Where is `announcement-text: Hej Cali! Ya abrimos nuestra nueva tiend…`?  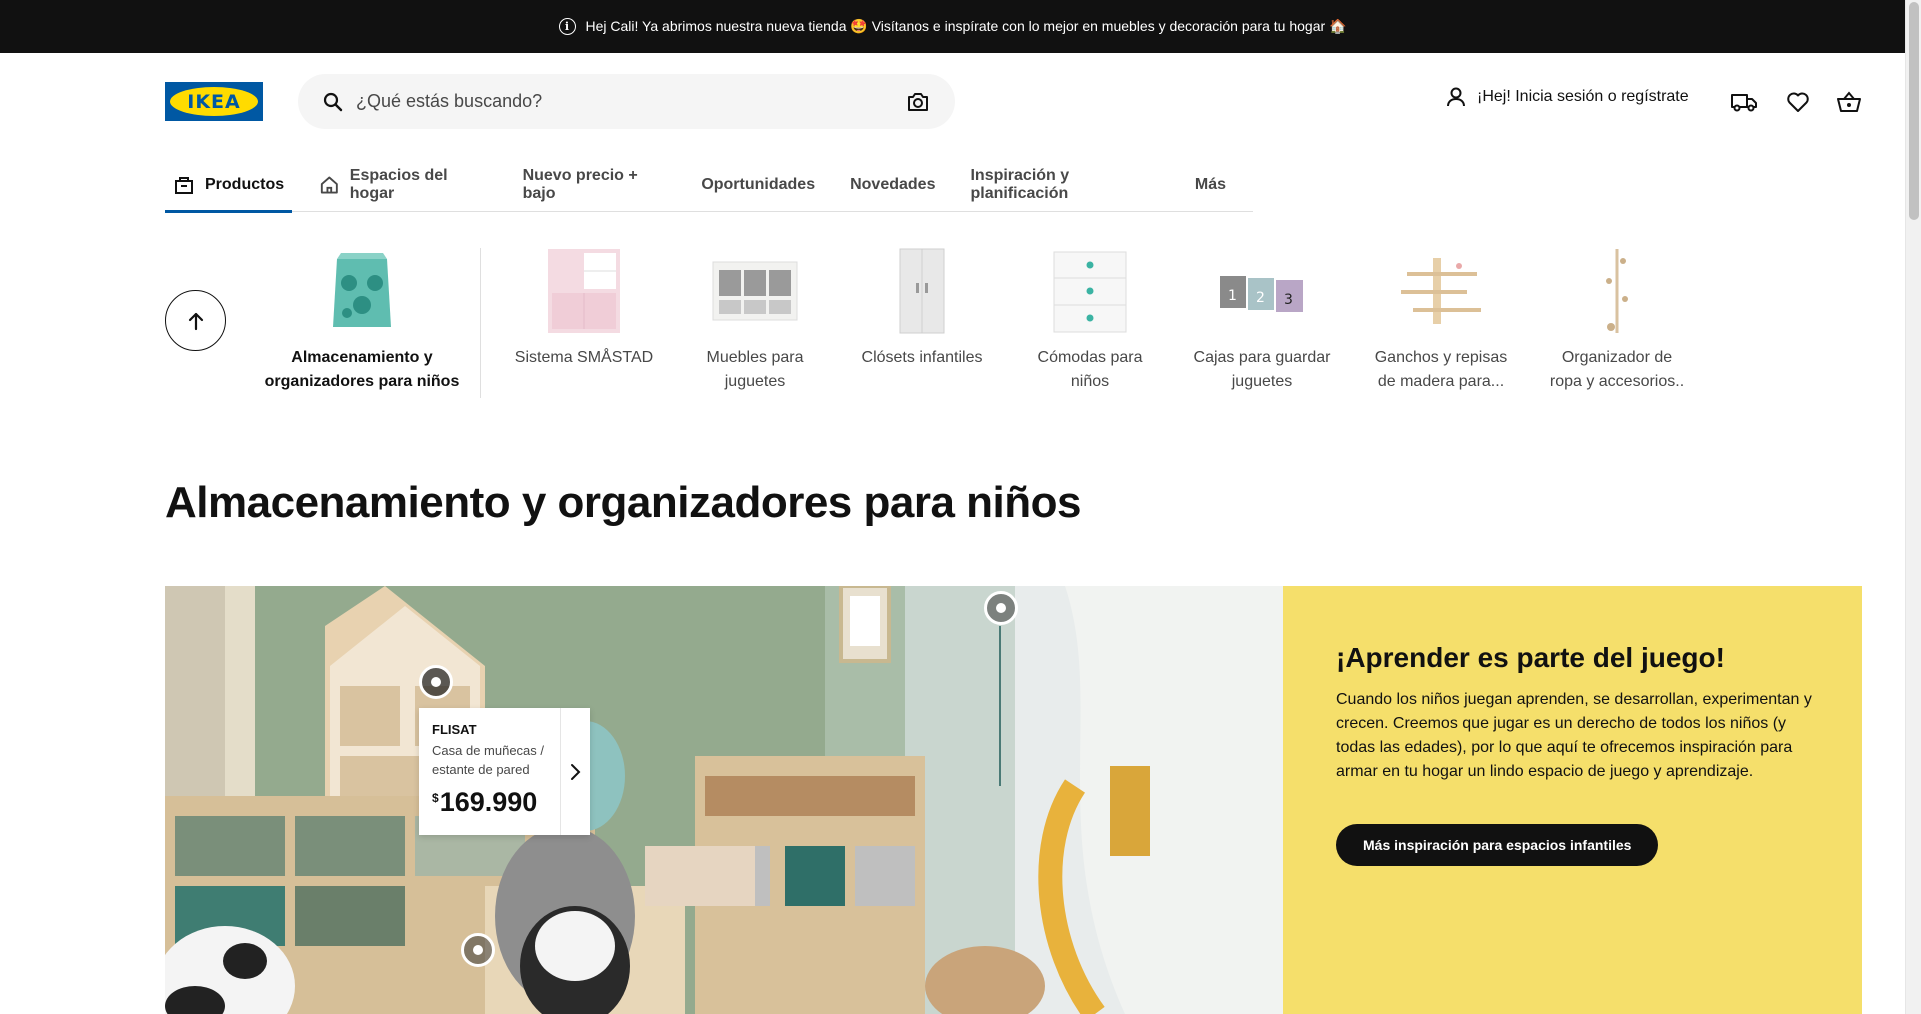
announcement-text: Hej Cali! Ya abrimos nuestra nueva tiend… is located at coordinates (966, 26).